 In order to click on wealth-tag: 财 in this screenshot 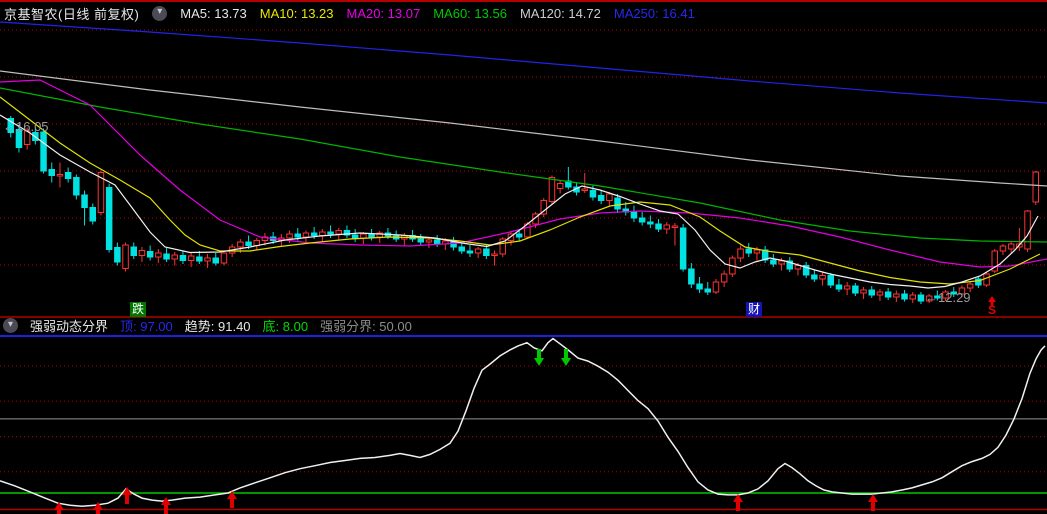, I will do `click(754, 309)`.